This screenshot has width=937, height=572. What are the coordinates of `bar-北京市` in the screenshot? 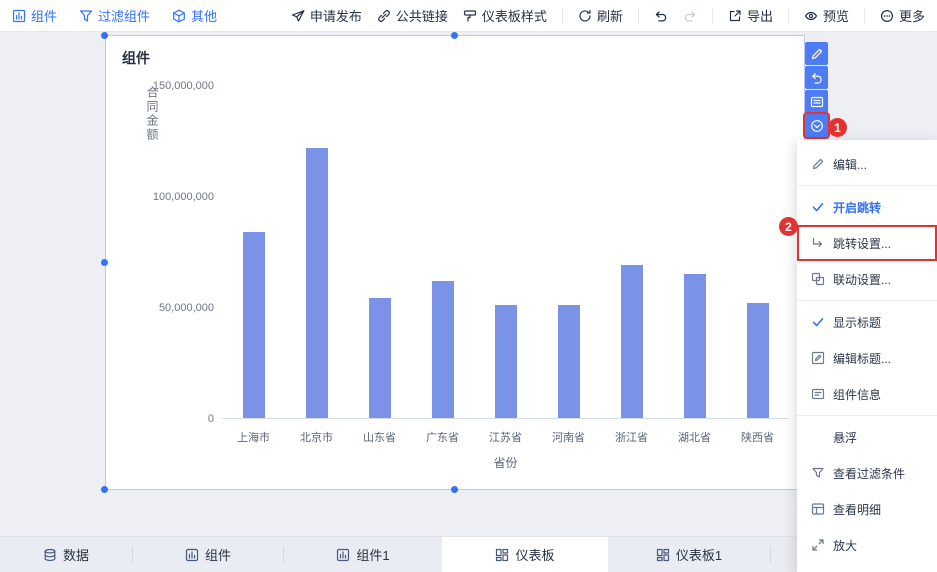 It's located at (316, 282).